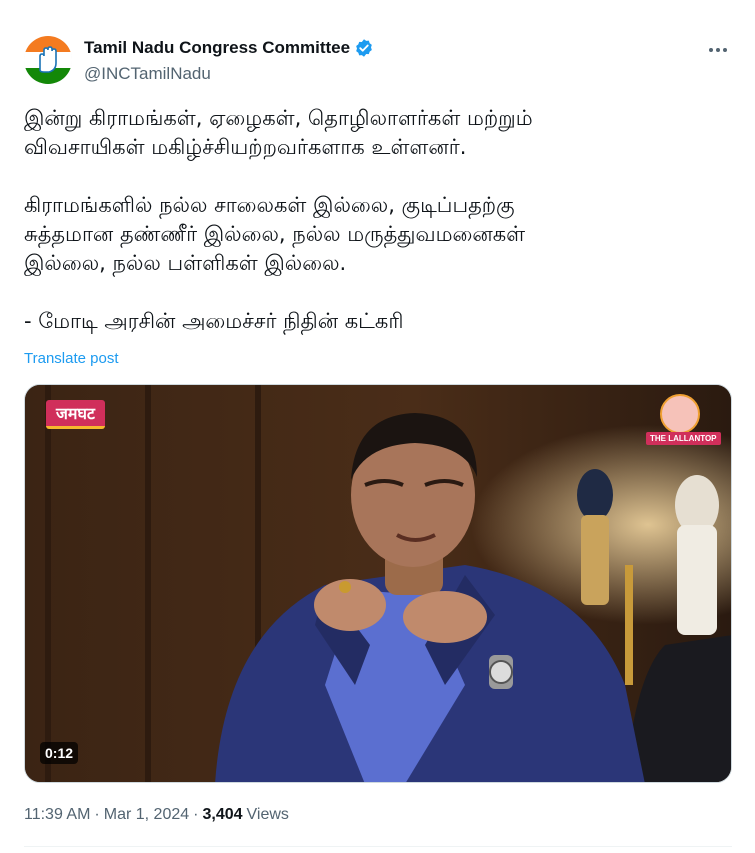 This screenshot has width=755, height=853. Describe the element at coordinates (71, 358) in the screenshot. I see `translate-post-link: Translate post` at that location.